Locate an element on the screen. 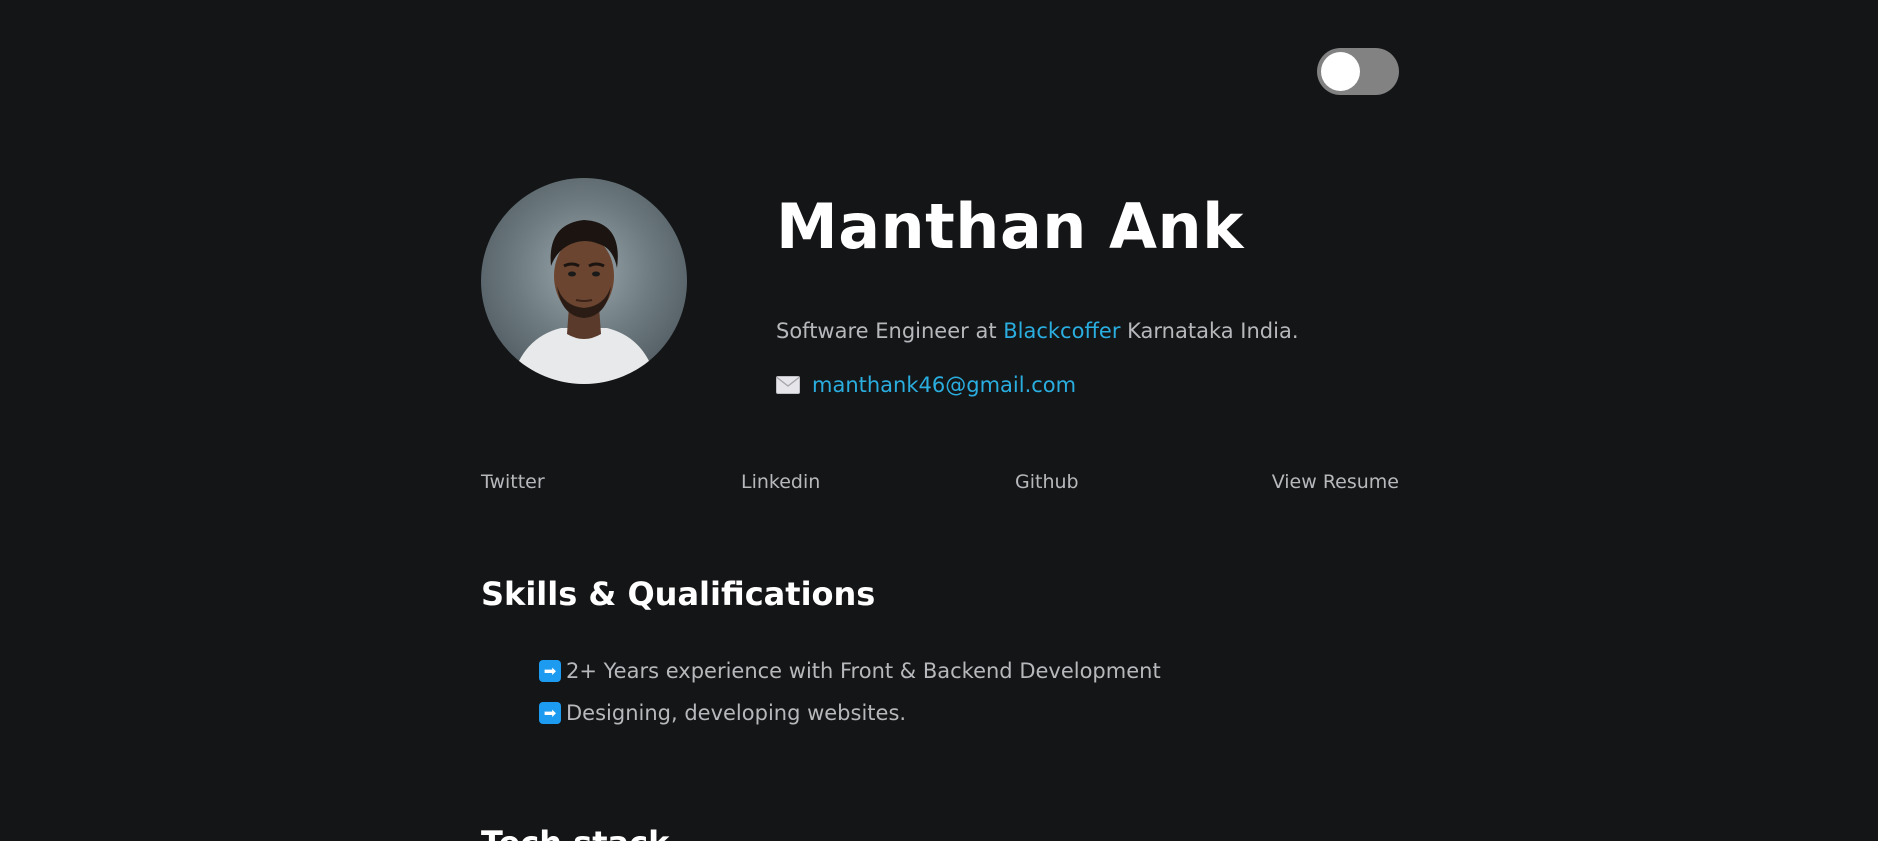  view-resume-link: View Resume is located at coordinates (1335, 482).